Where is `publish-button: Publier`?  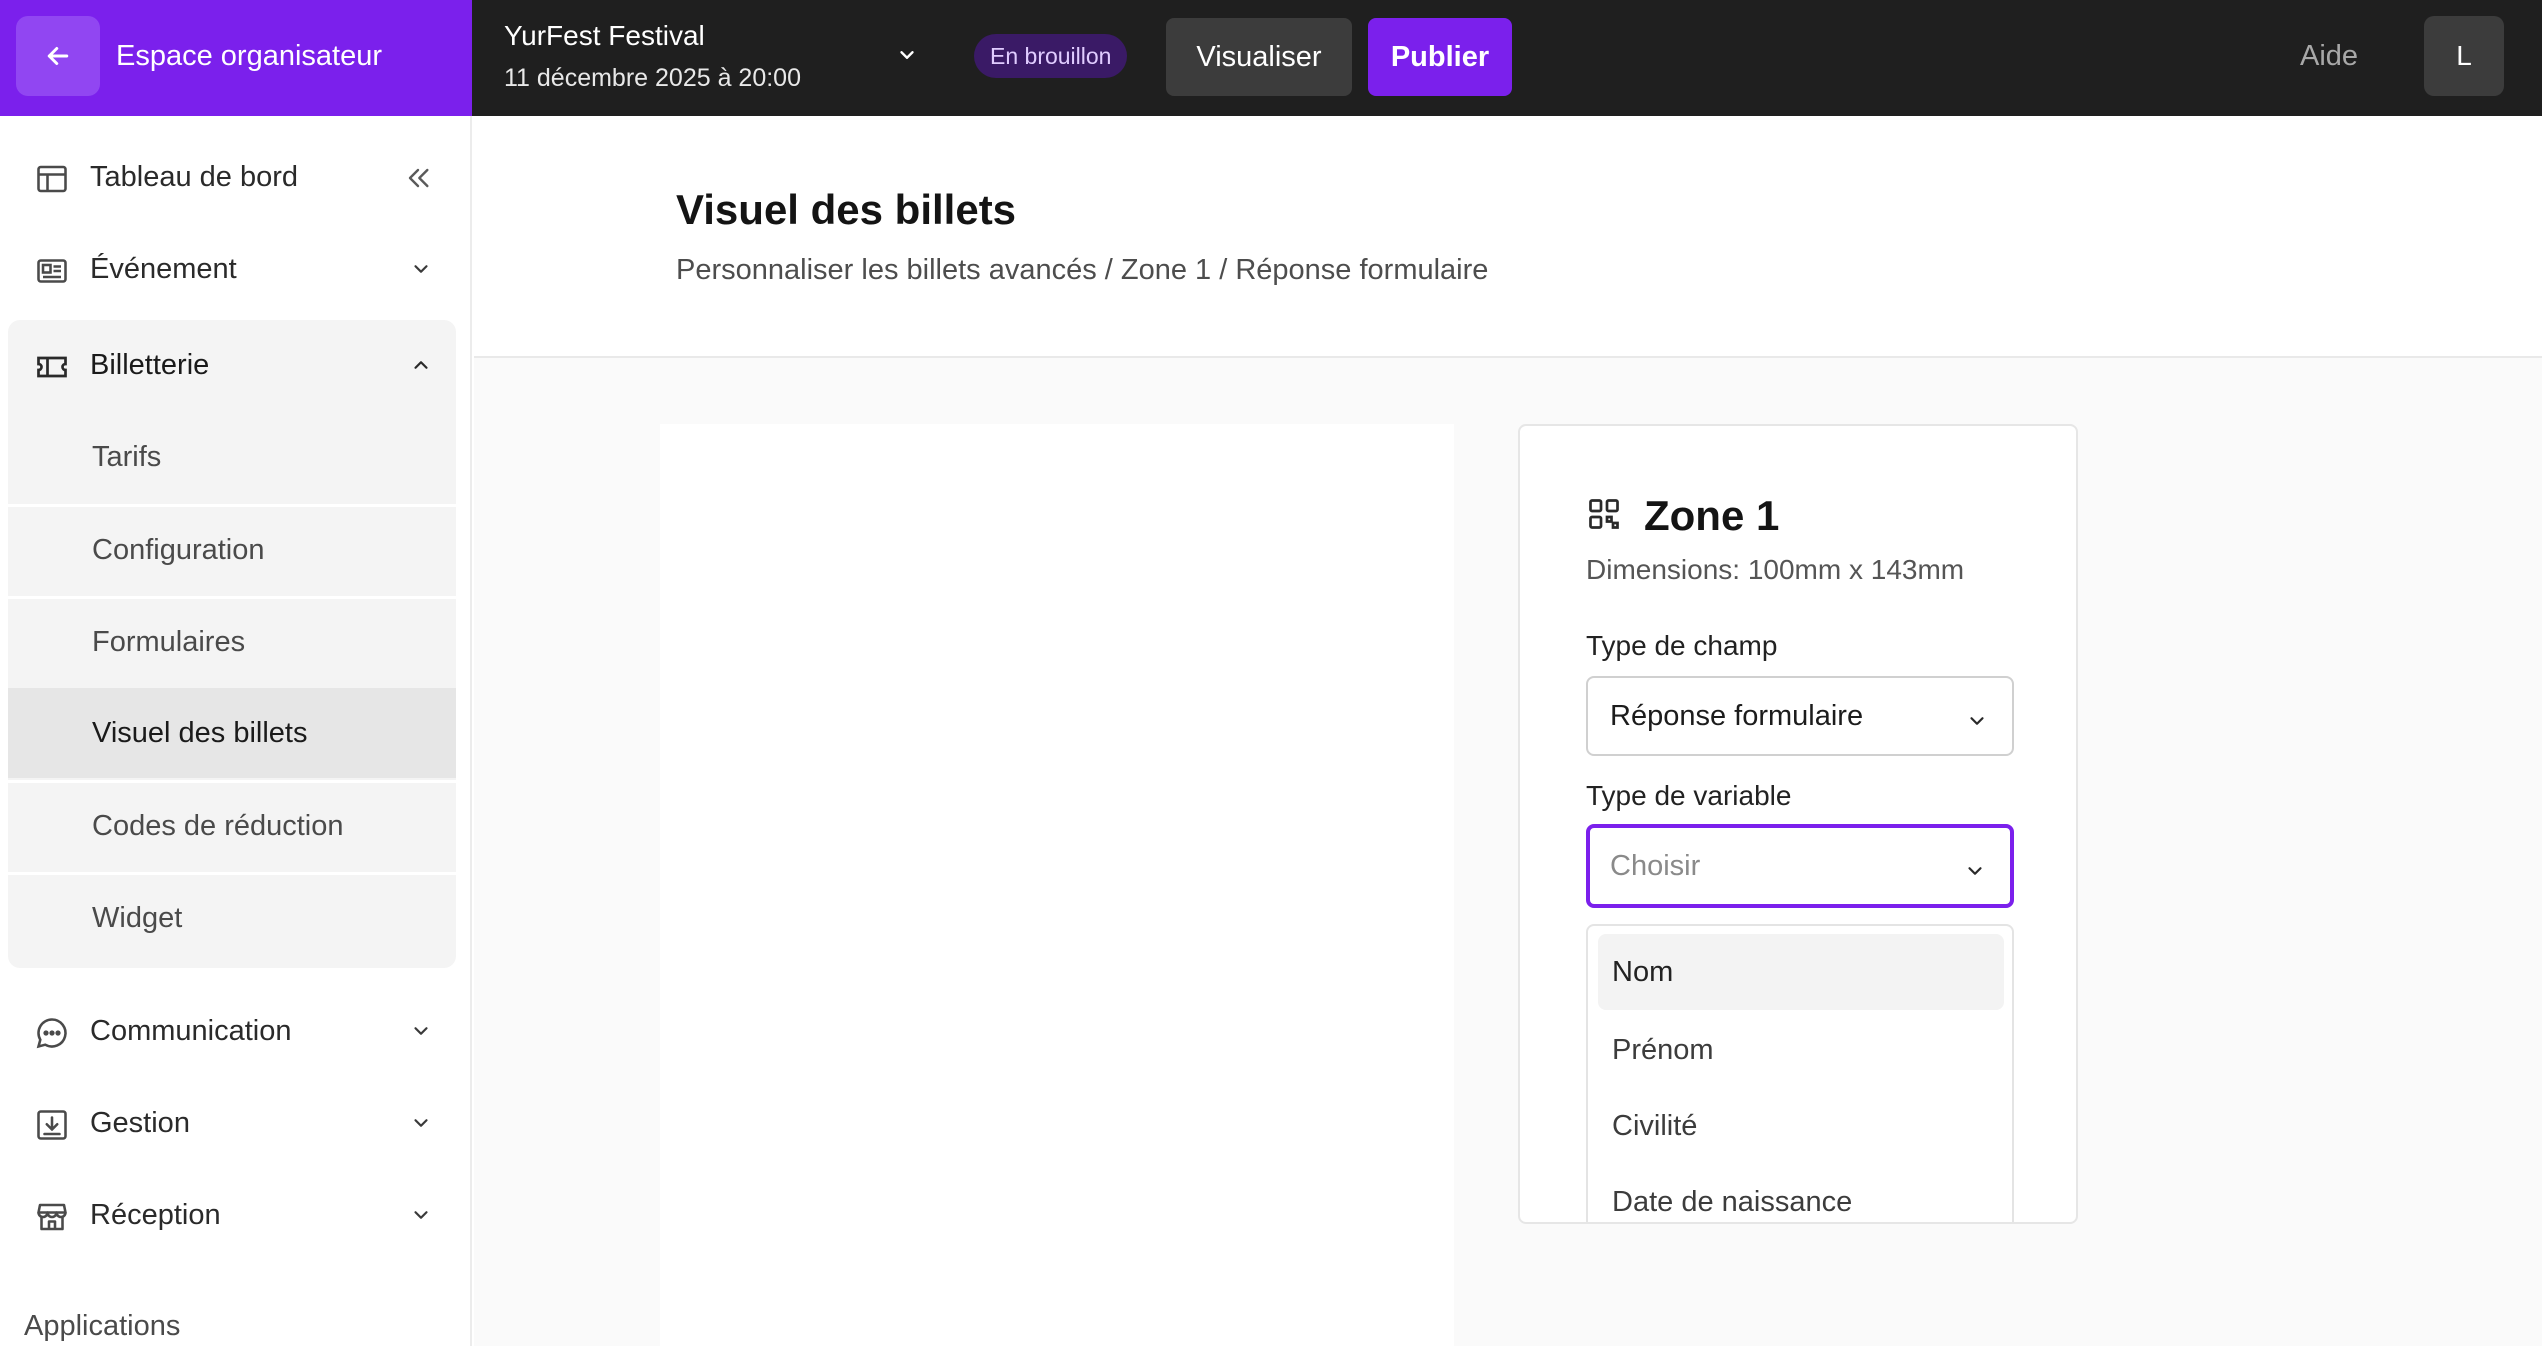
publish-button: Publier is located at coordinates (1440, 57).